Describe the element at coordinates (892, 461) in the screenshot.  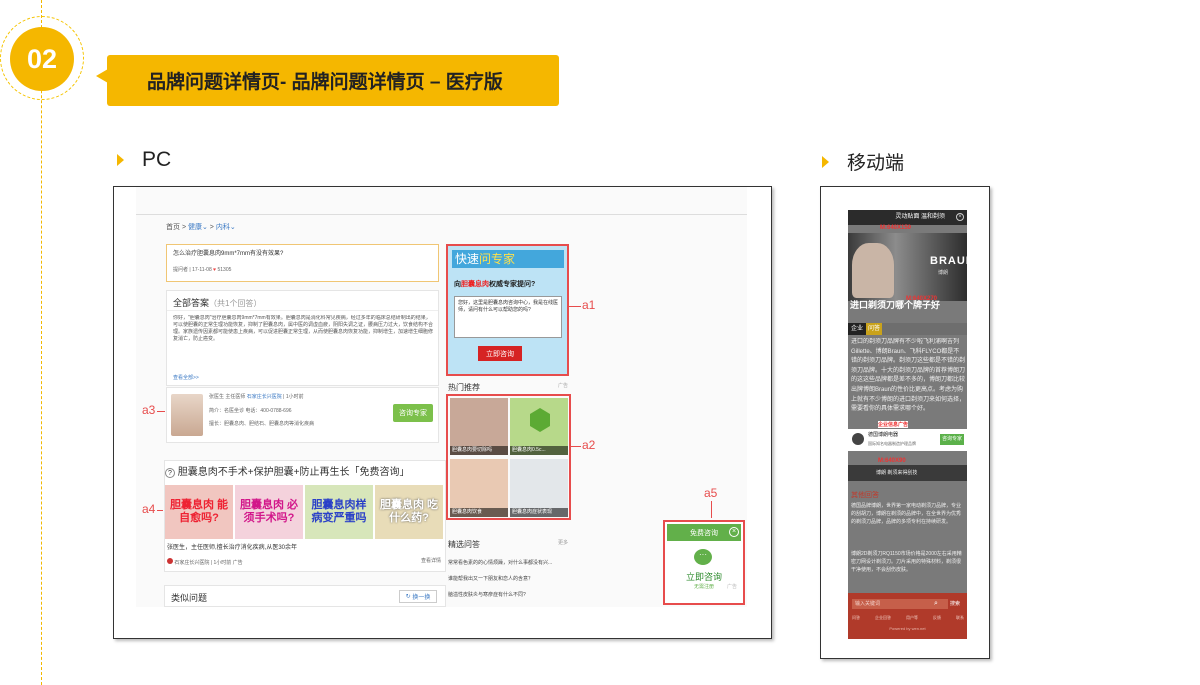
I see `size-tag-3: M:640X90` at that location.